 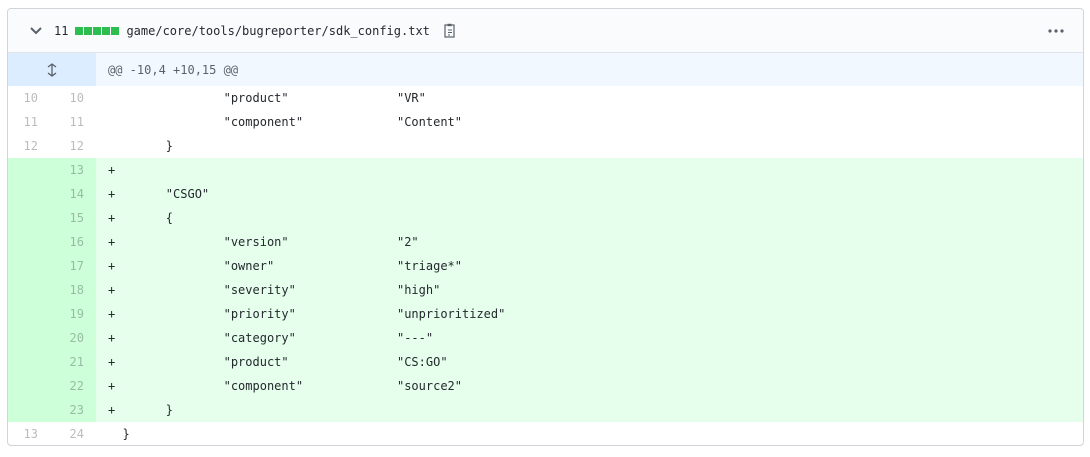 I want to click on hunk-header-row: @@ -10,4 +10,15 @@, so click(x=545, y=69).